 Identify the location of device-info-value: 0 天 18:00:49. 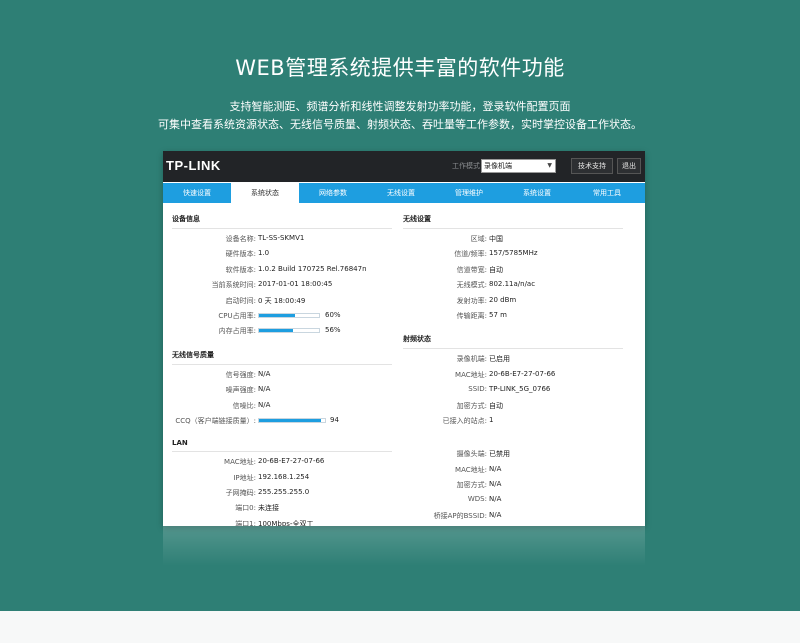
(282, 300).